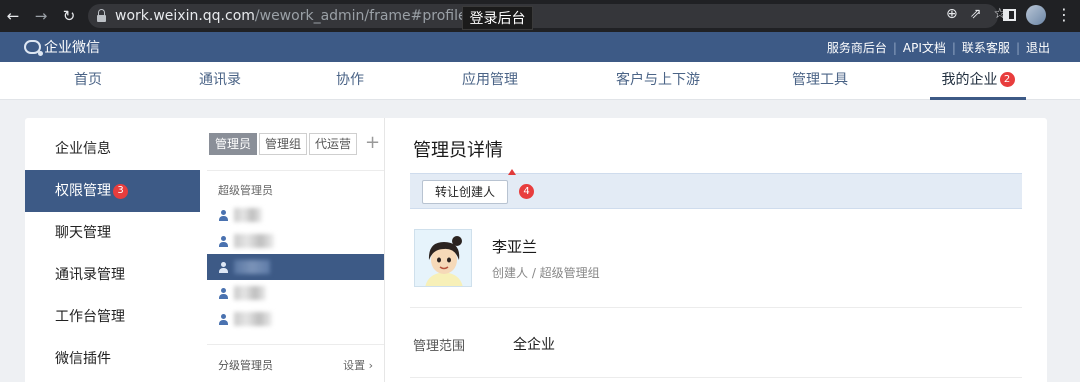 Image resolution: width=1080 pixels, height=382 pixels. I want to click on page-title: 管理员详情, so click(458, 150).